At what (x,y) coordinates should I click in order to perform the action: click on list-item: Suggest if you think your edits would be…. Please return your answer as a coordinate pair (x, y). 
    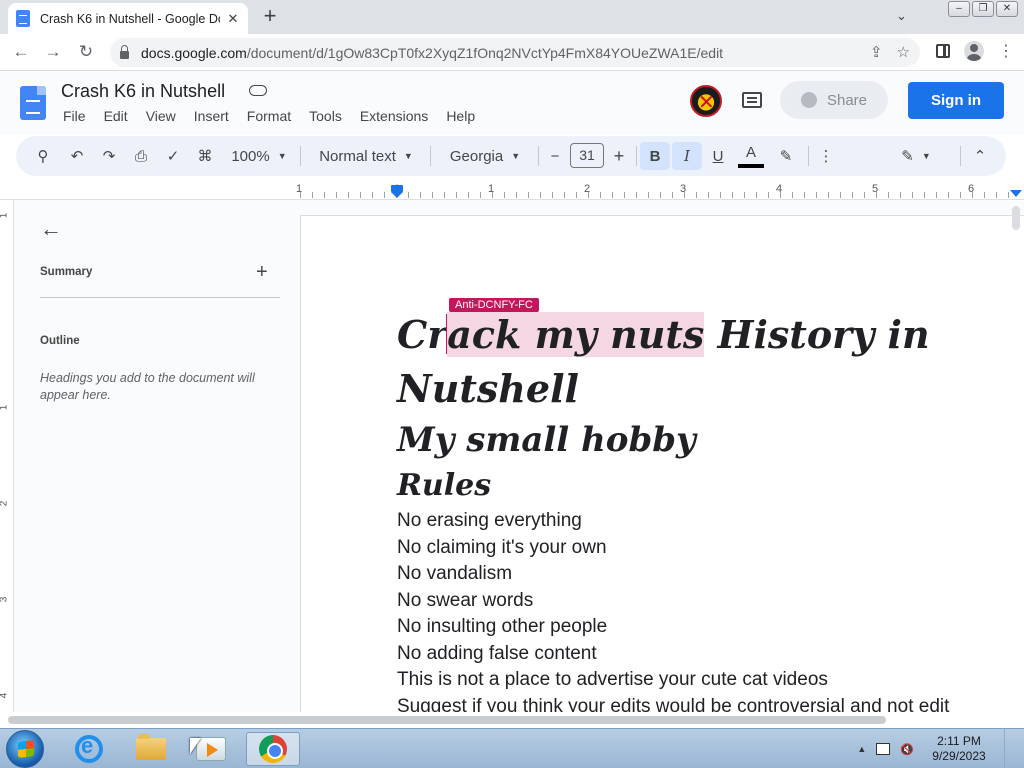
    Looking at the image, I should click on (707, 703).